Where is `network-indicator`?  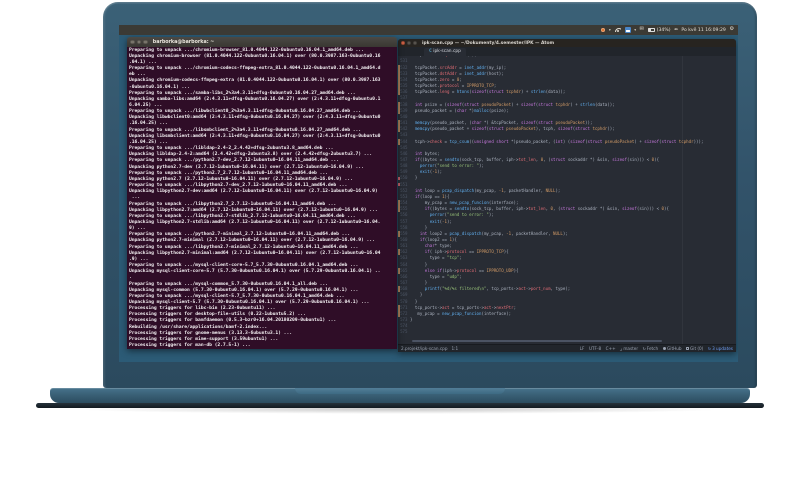 network-indicator is located at coordinates (618, 30).